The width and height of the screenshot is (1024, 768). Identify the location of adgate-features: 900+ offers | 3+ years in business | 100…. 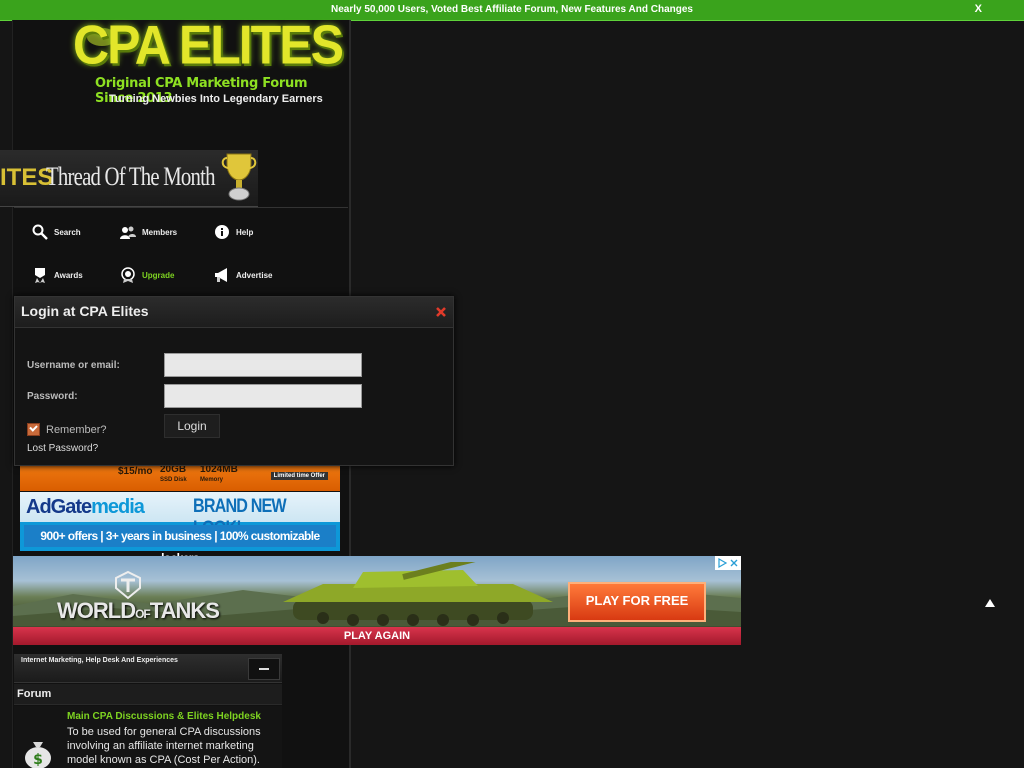
(180, 545).